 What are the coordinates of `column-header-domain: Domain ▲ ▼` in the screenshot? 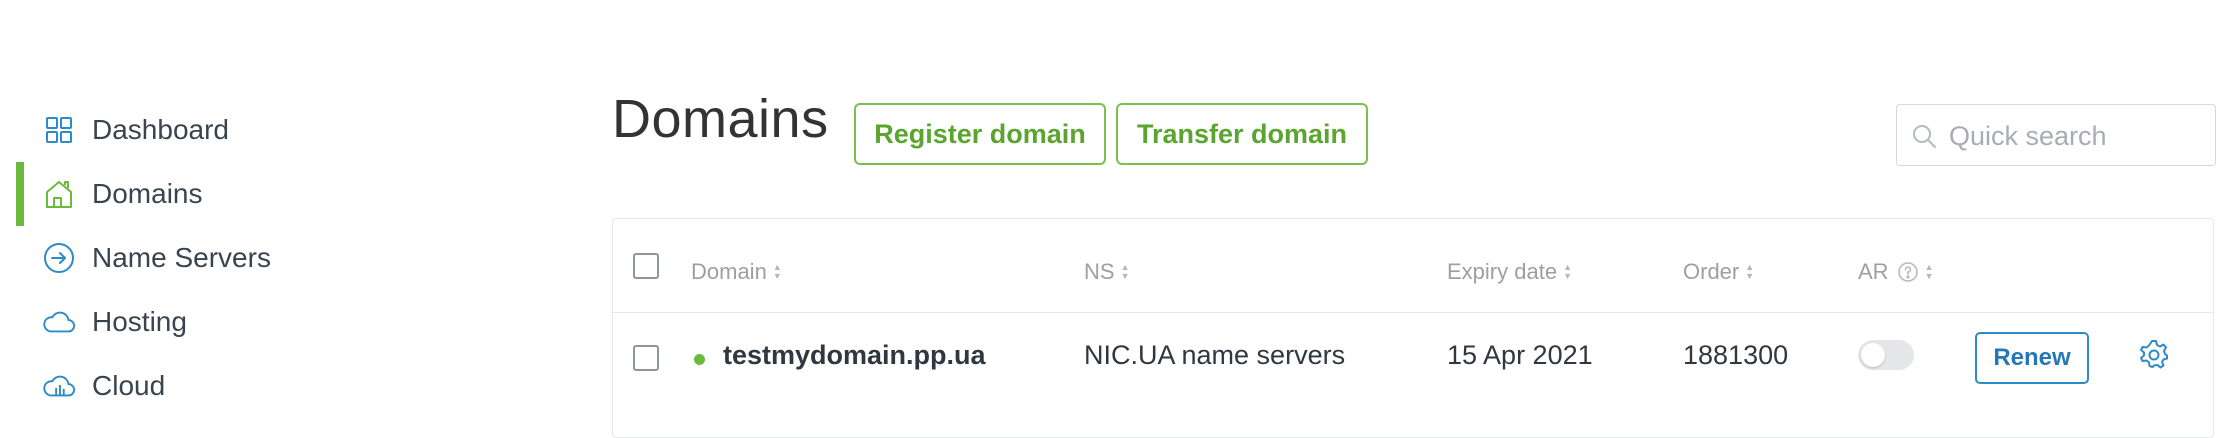 It's located at (736, 272).